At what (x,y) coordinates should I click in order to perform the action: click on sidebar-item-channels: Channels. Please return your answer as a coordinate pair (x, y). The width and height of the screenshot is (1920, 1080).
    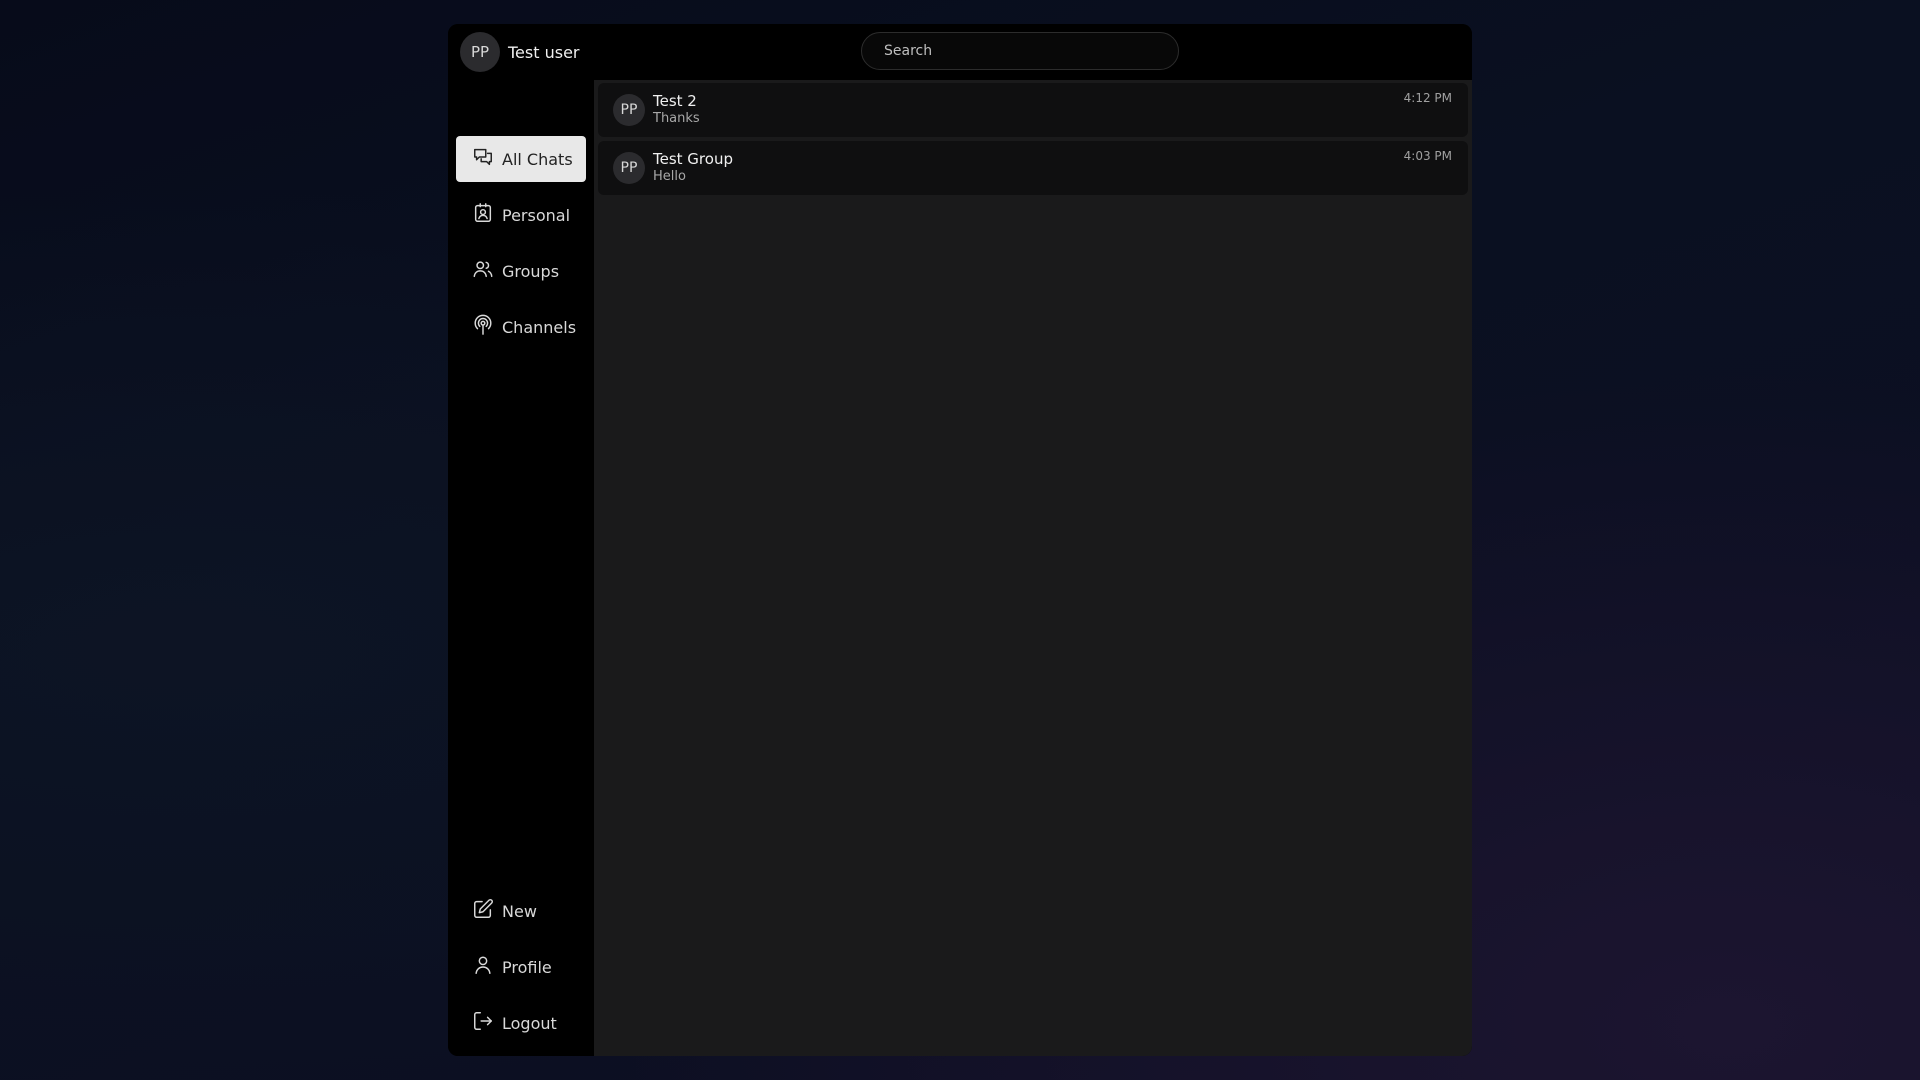
    Looking at the image, I should click on (521, 327).